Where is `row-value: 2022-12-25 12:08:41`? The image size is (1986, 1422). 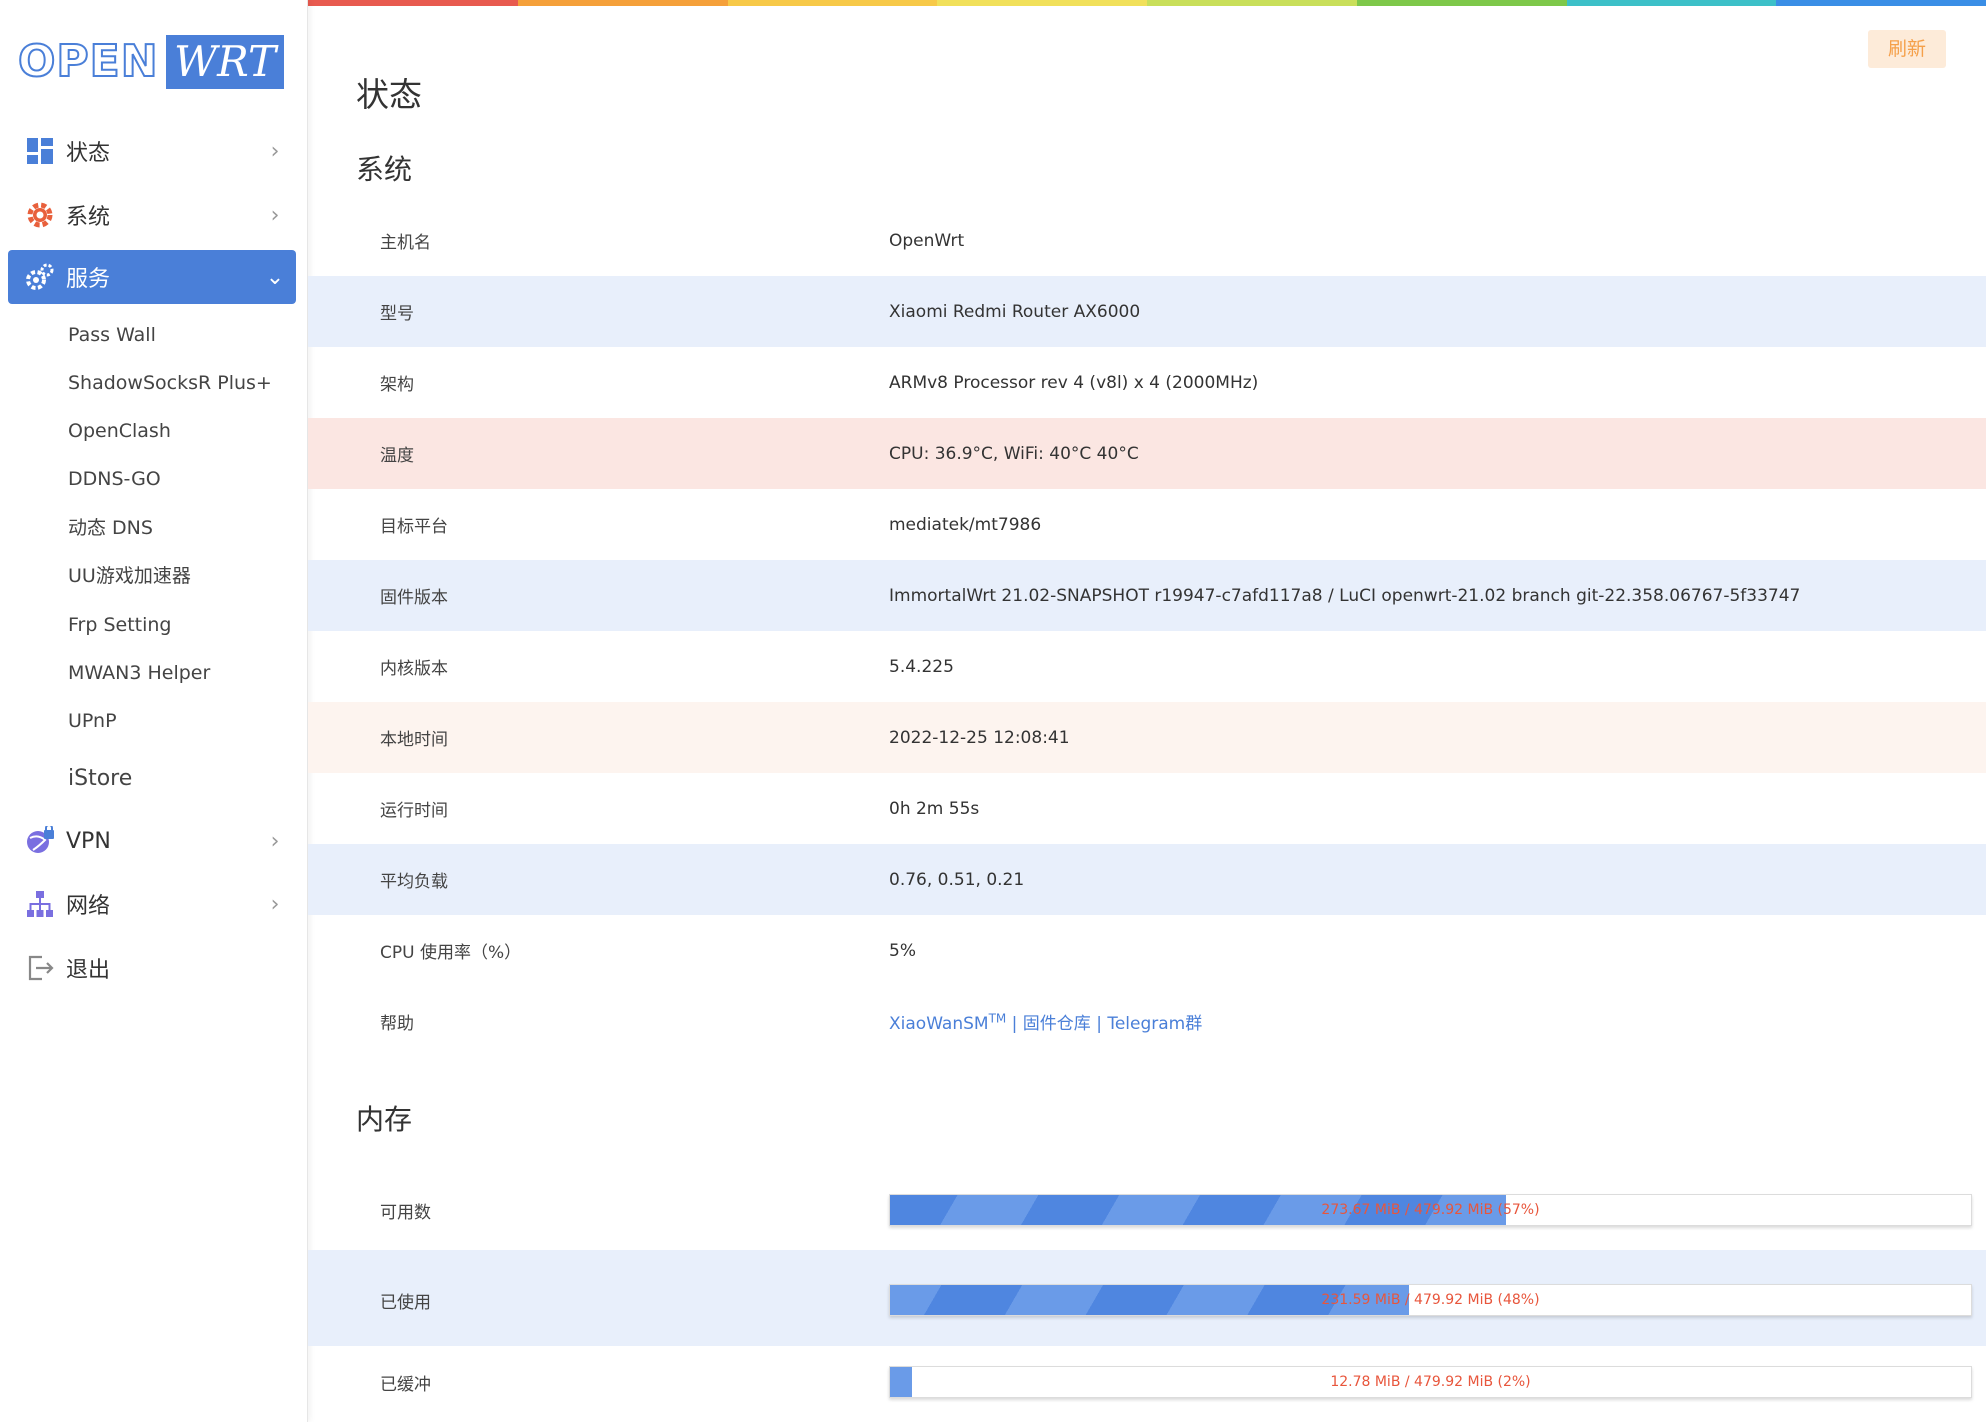
row-value: 2022-12-25 12:08:41 is located at coordinates (979, 737).